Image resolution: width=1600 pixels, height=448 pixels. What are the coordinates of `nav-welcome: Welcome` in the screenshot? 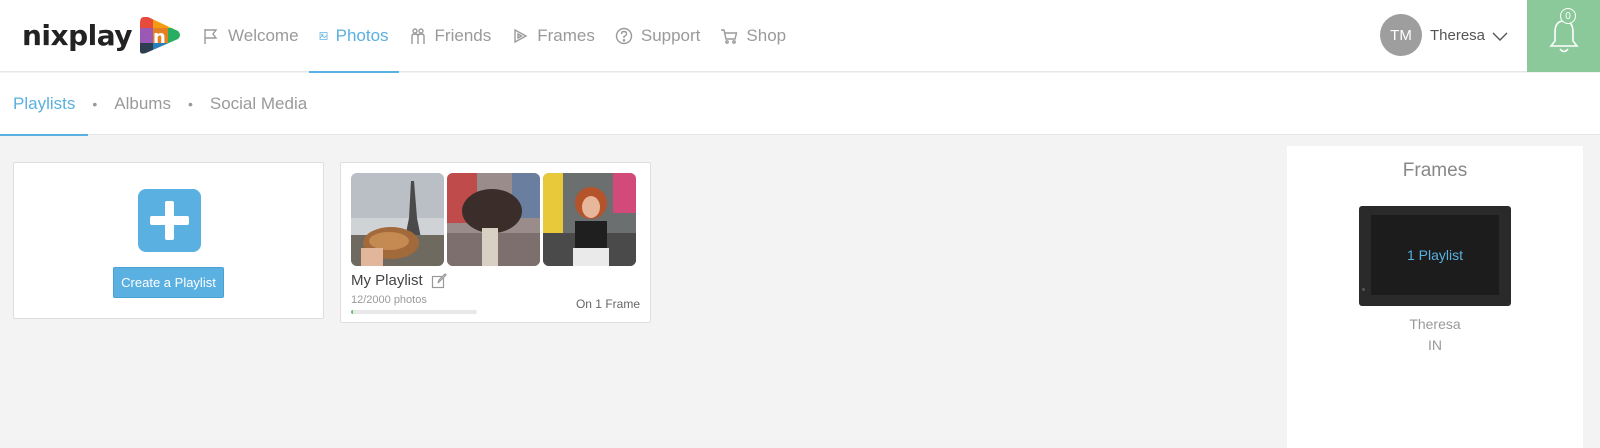 It's located at (254, 36).